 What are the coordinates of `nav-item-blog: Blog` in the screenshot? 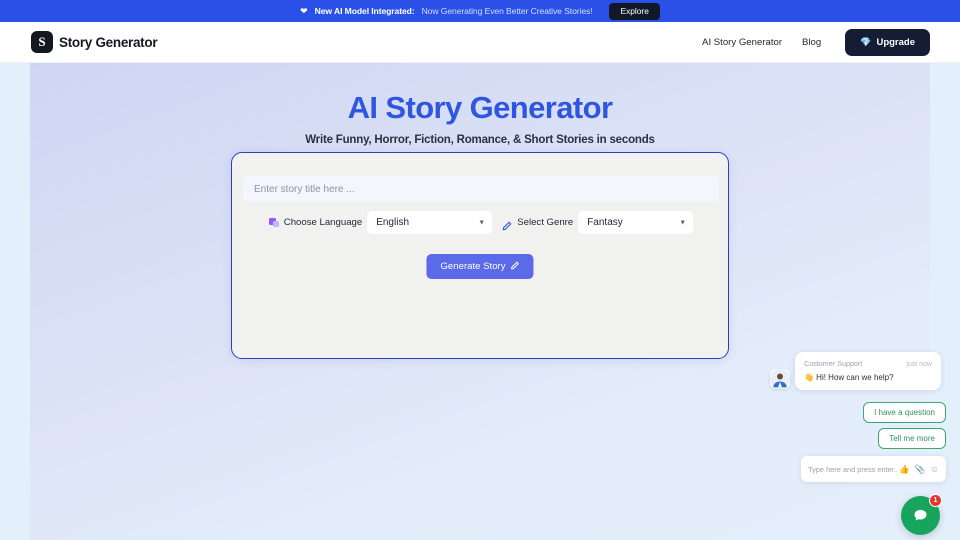 It's located at (811, 42).